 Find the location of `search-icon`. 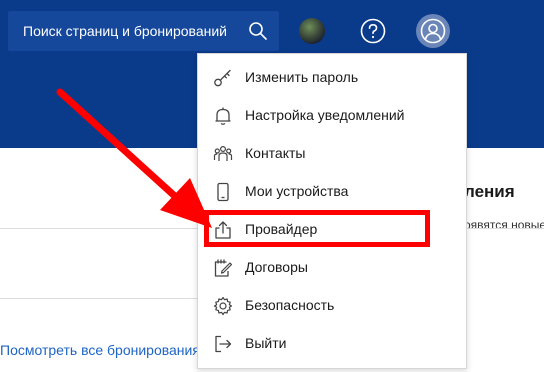

search-icon is located at coordinates (258, 31).